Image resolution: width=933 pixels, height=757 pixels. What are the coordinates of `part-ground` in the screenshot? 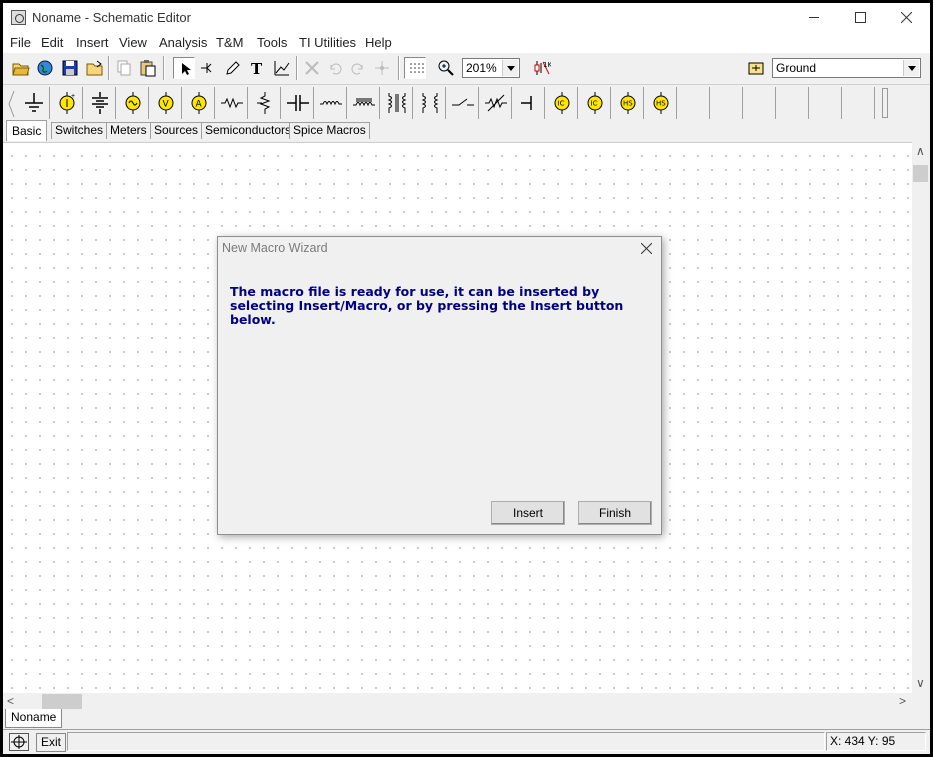 It's located at (34, 103).